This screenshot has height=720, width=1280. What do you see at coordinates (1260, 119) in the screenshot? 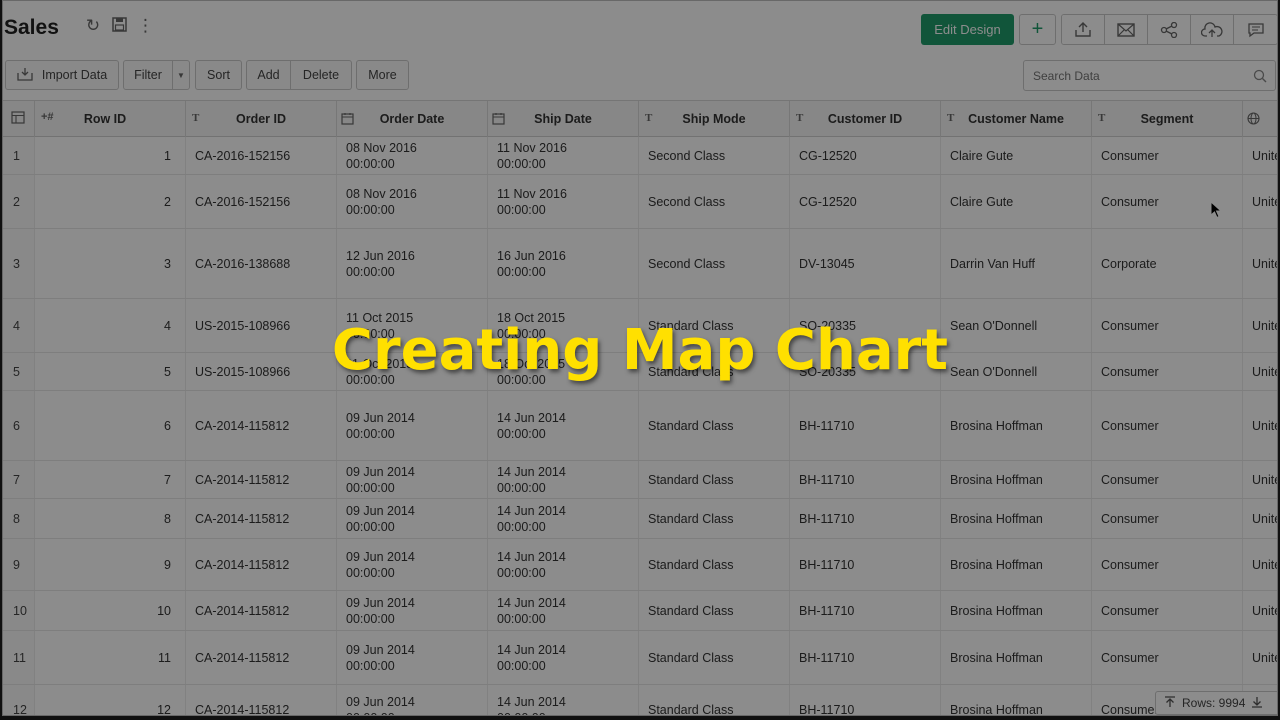
I see `column-header-country` at bounding box center [1260, 119].